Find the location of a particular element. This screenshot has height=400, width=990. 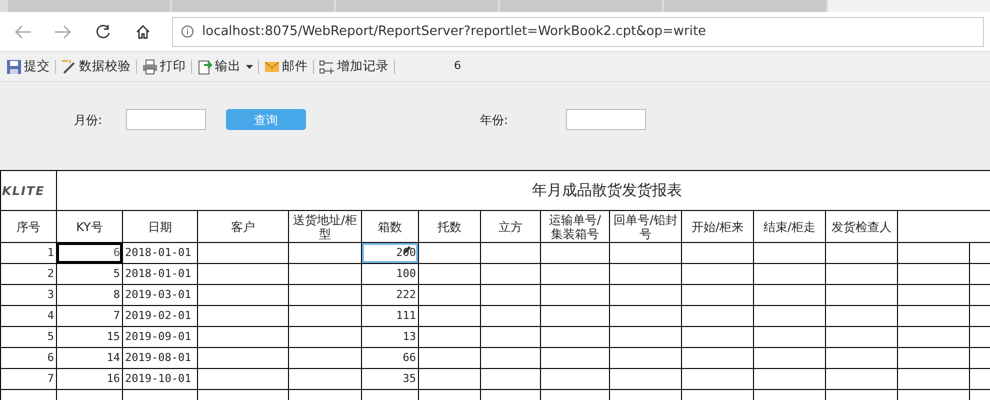

table-cell: 13 is located at coordinates (390, 337).